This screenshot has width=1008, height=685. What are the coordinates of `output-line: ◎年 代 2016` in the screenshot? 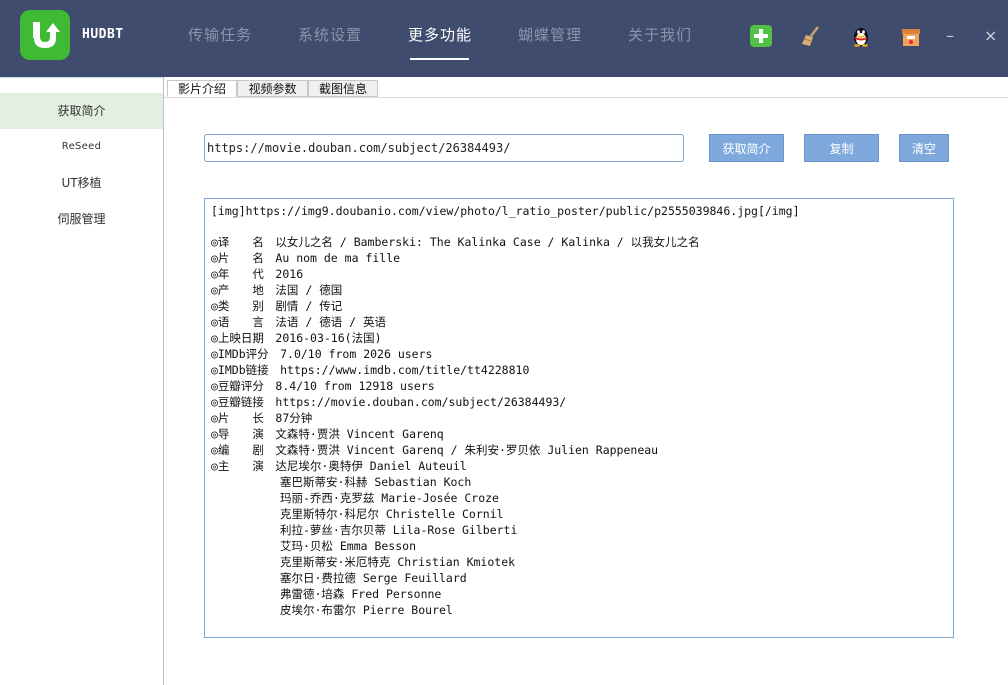 It's located at (257, 274).